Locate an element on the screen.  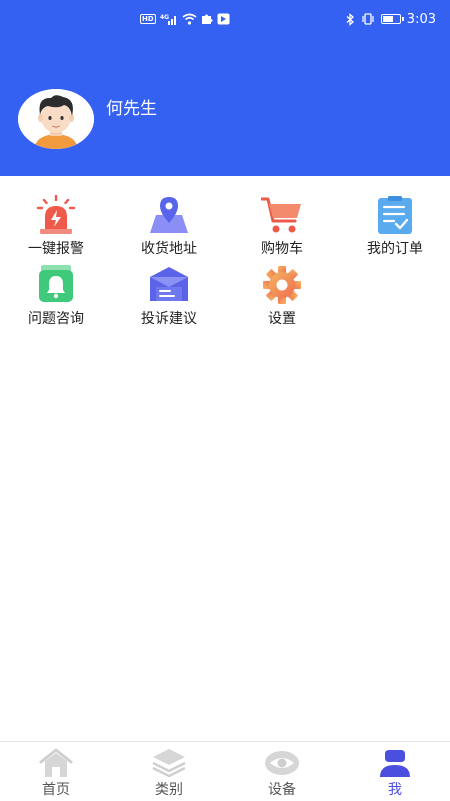
tab-devices: 设备 is located at coordinates (282, 771).